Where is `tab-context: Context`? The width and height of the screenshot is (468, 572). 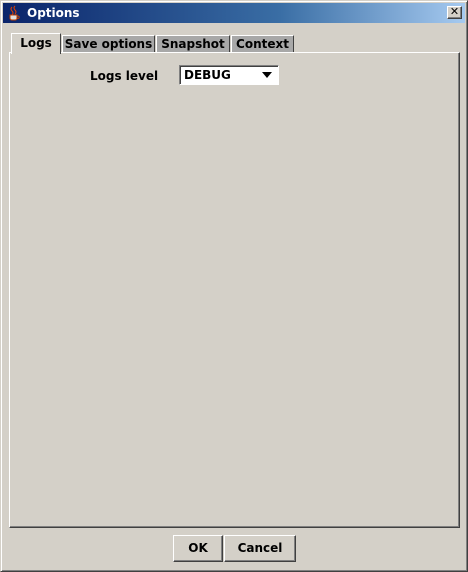 tab-context: Context is located at coordinates (262, 44).